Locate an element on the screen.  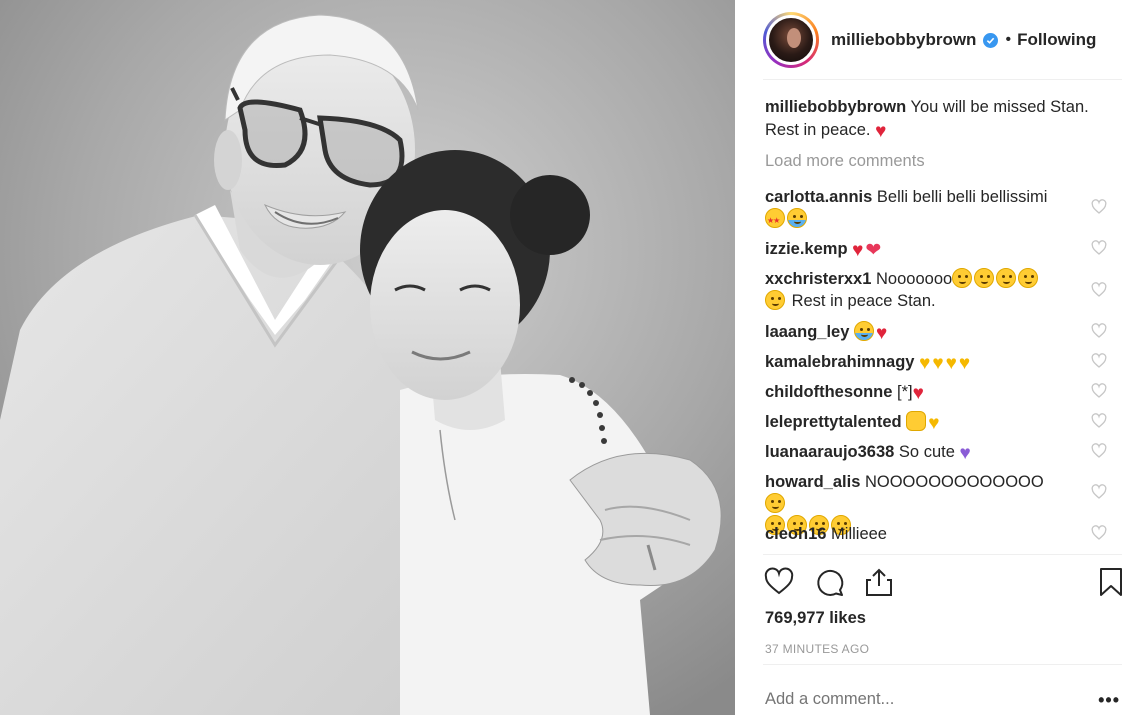
comment-username: leleprettytalented is located at coordinates (833, 422).